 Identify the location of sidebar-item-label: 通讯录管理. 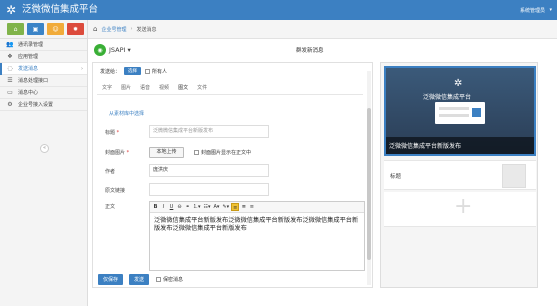
(31, 45).